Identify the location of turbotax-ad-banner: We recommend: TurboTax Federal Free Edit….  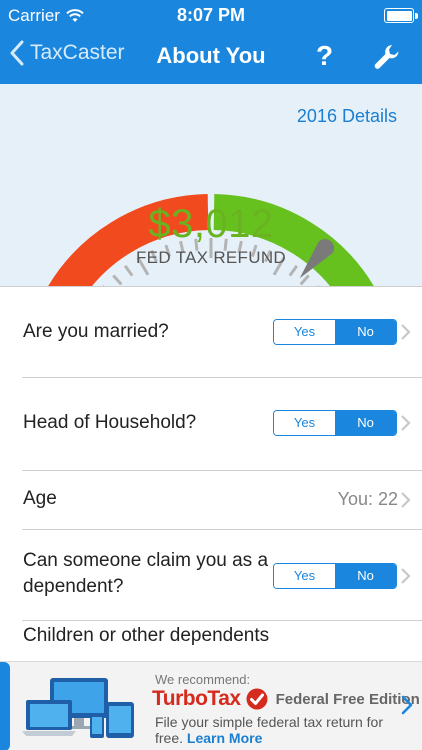
(211, 705).